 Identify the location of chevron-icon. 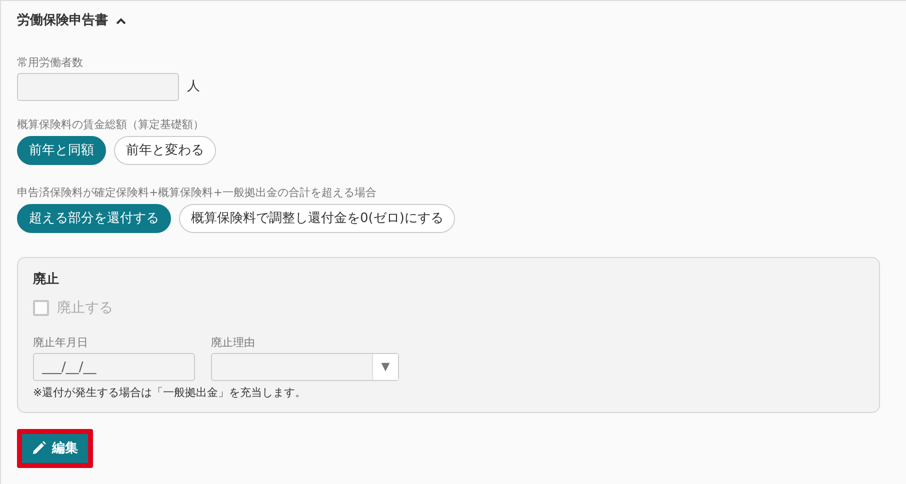
(121, 20).